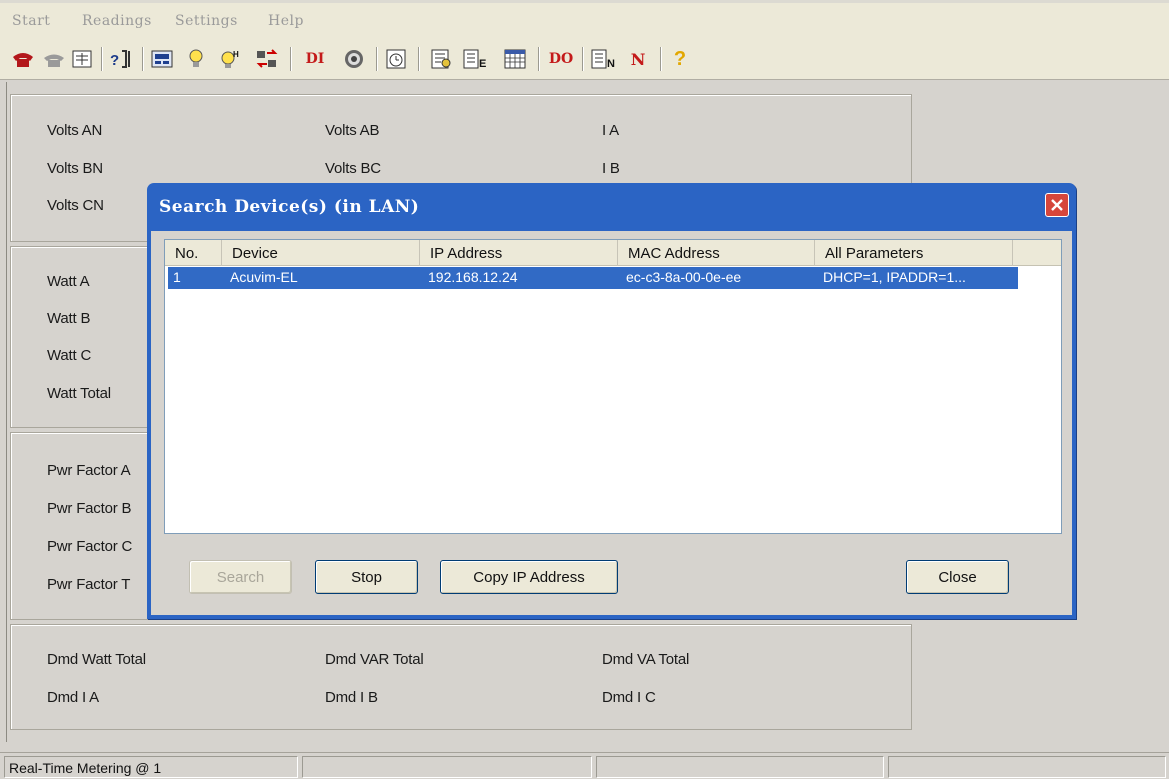  I want to click on device-list-icon, so click(82, 59).